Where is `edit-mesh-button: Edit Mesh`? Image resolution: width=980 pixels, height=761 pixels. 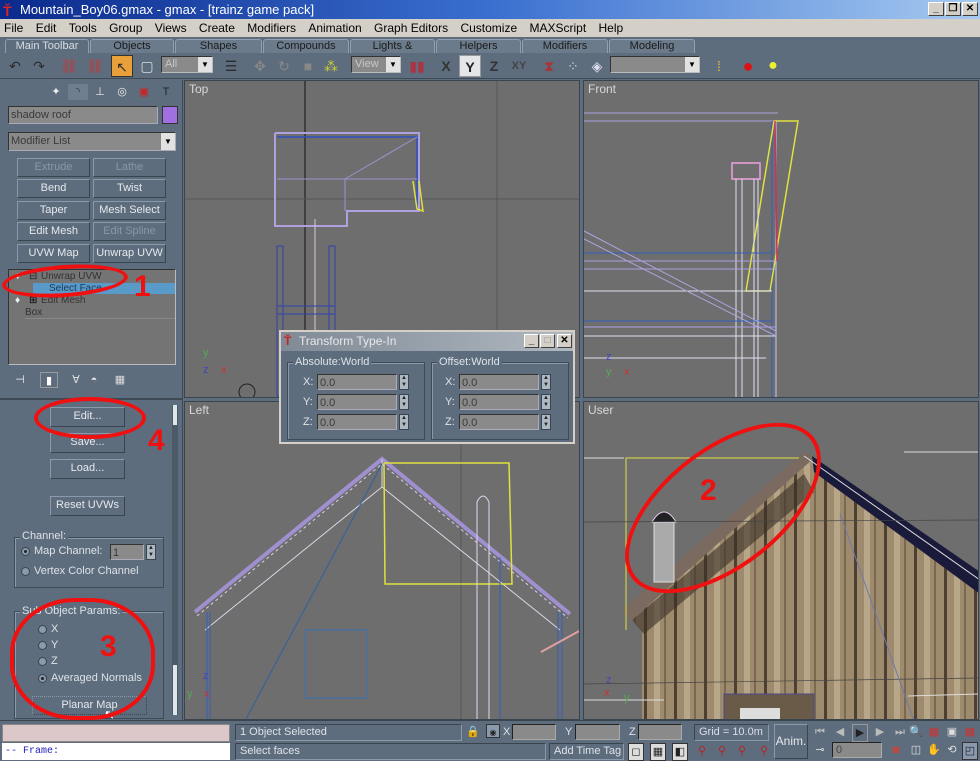 edit-mesh-button: Edit Mesh is located at coordinates (53, 231).